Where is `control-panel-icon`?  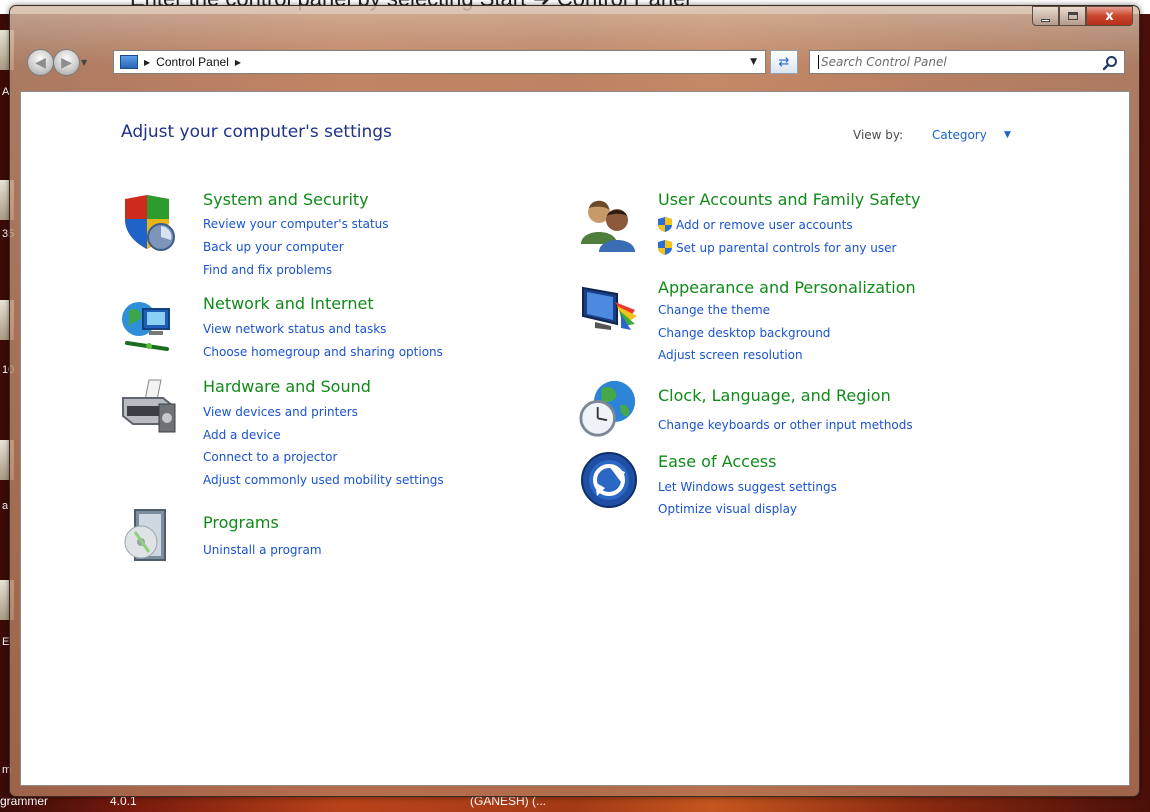 control-panel-icon is located at coordinates (129, 62).